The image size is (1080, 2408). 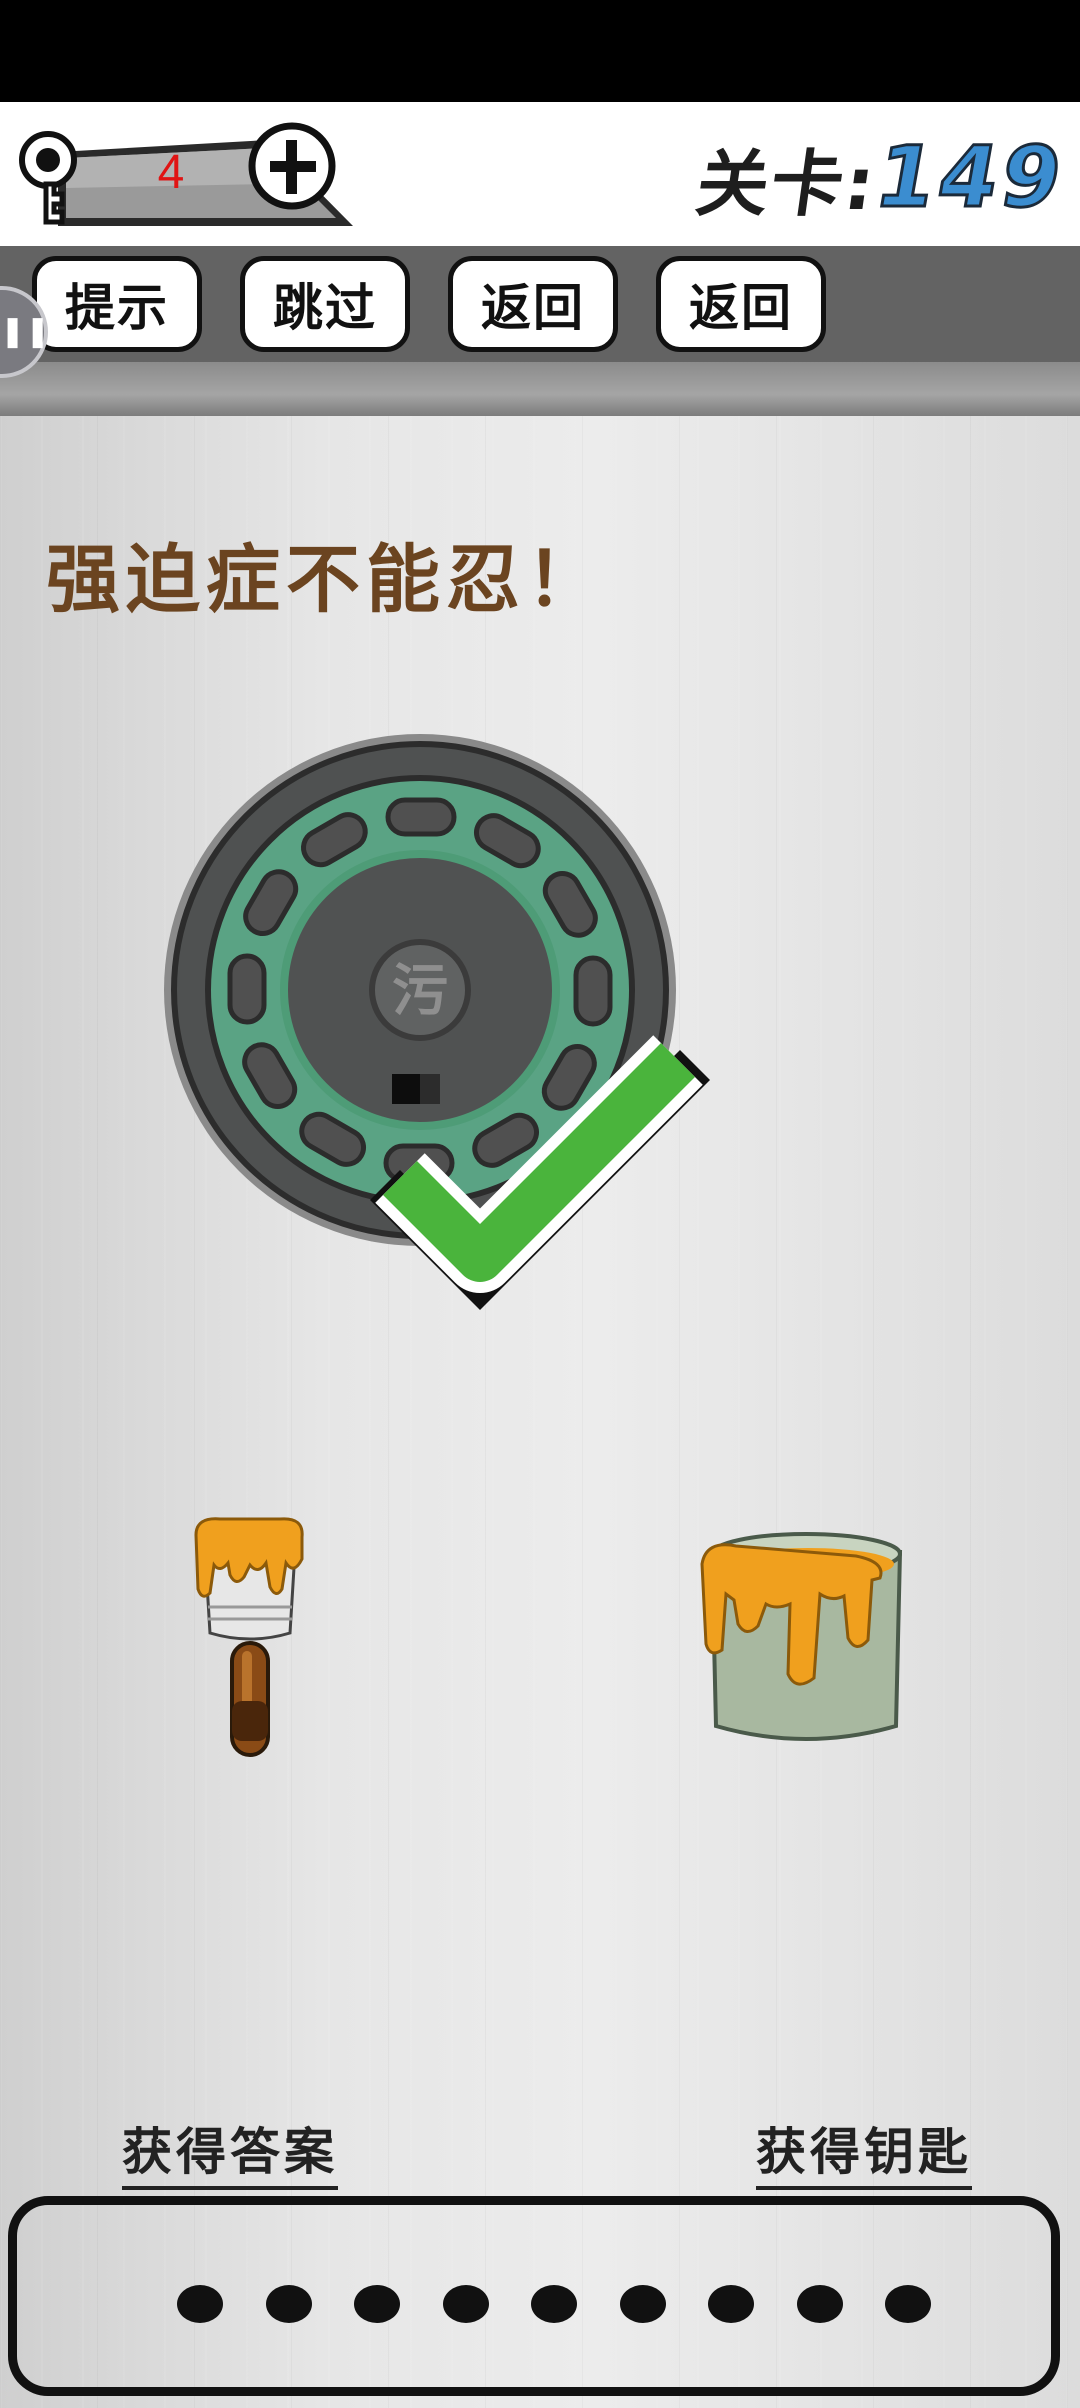 What do you see at coordinates (540, 51) in the screenshot?
I see `status-bar` at bounding box center [540, 51].